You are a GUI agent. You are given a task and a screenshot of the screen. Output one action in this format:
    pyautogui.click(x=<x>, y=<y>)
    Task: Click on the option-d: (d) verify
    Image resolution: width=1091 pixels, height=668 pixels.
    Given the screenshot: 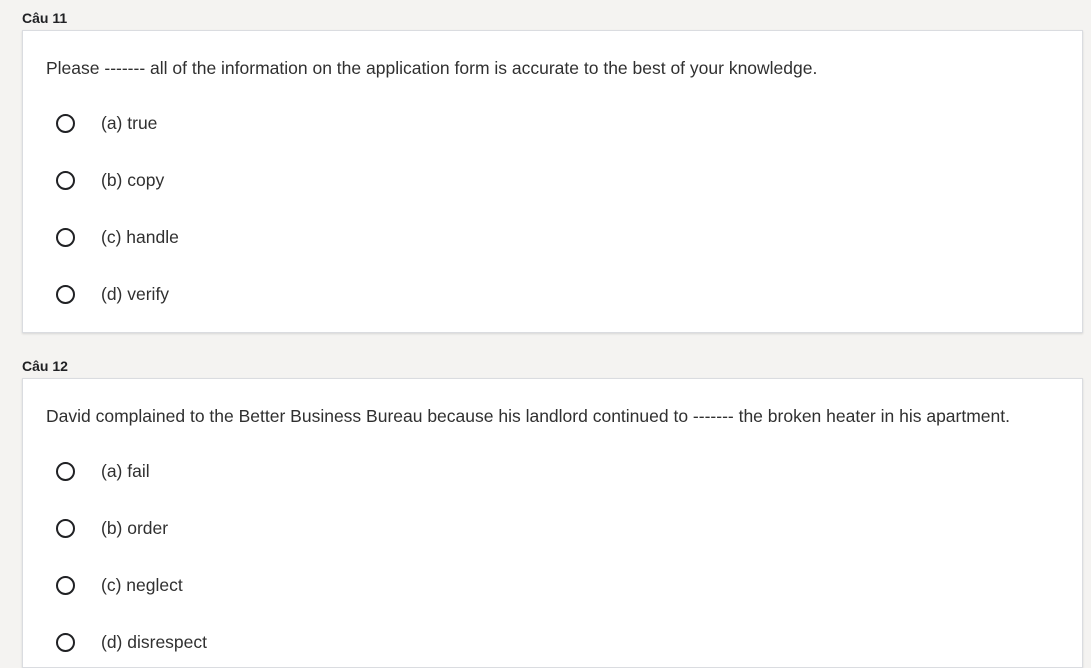 What is the action you would take?
    pyautogui.click(x=107, y=294)
    